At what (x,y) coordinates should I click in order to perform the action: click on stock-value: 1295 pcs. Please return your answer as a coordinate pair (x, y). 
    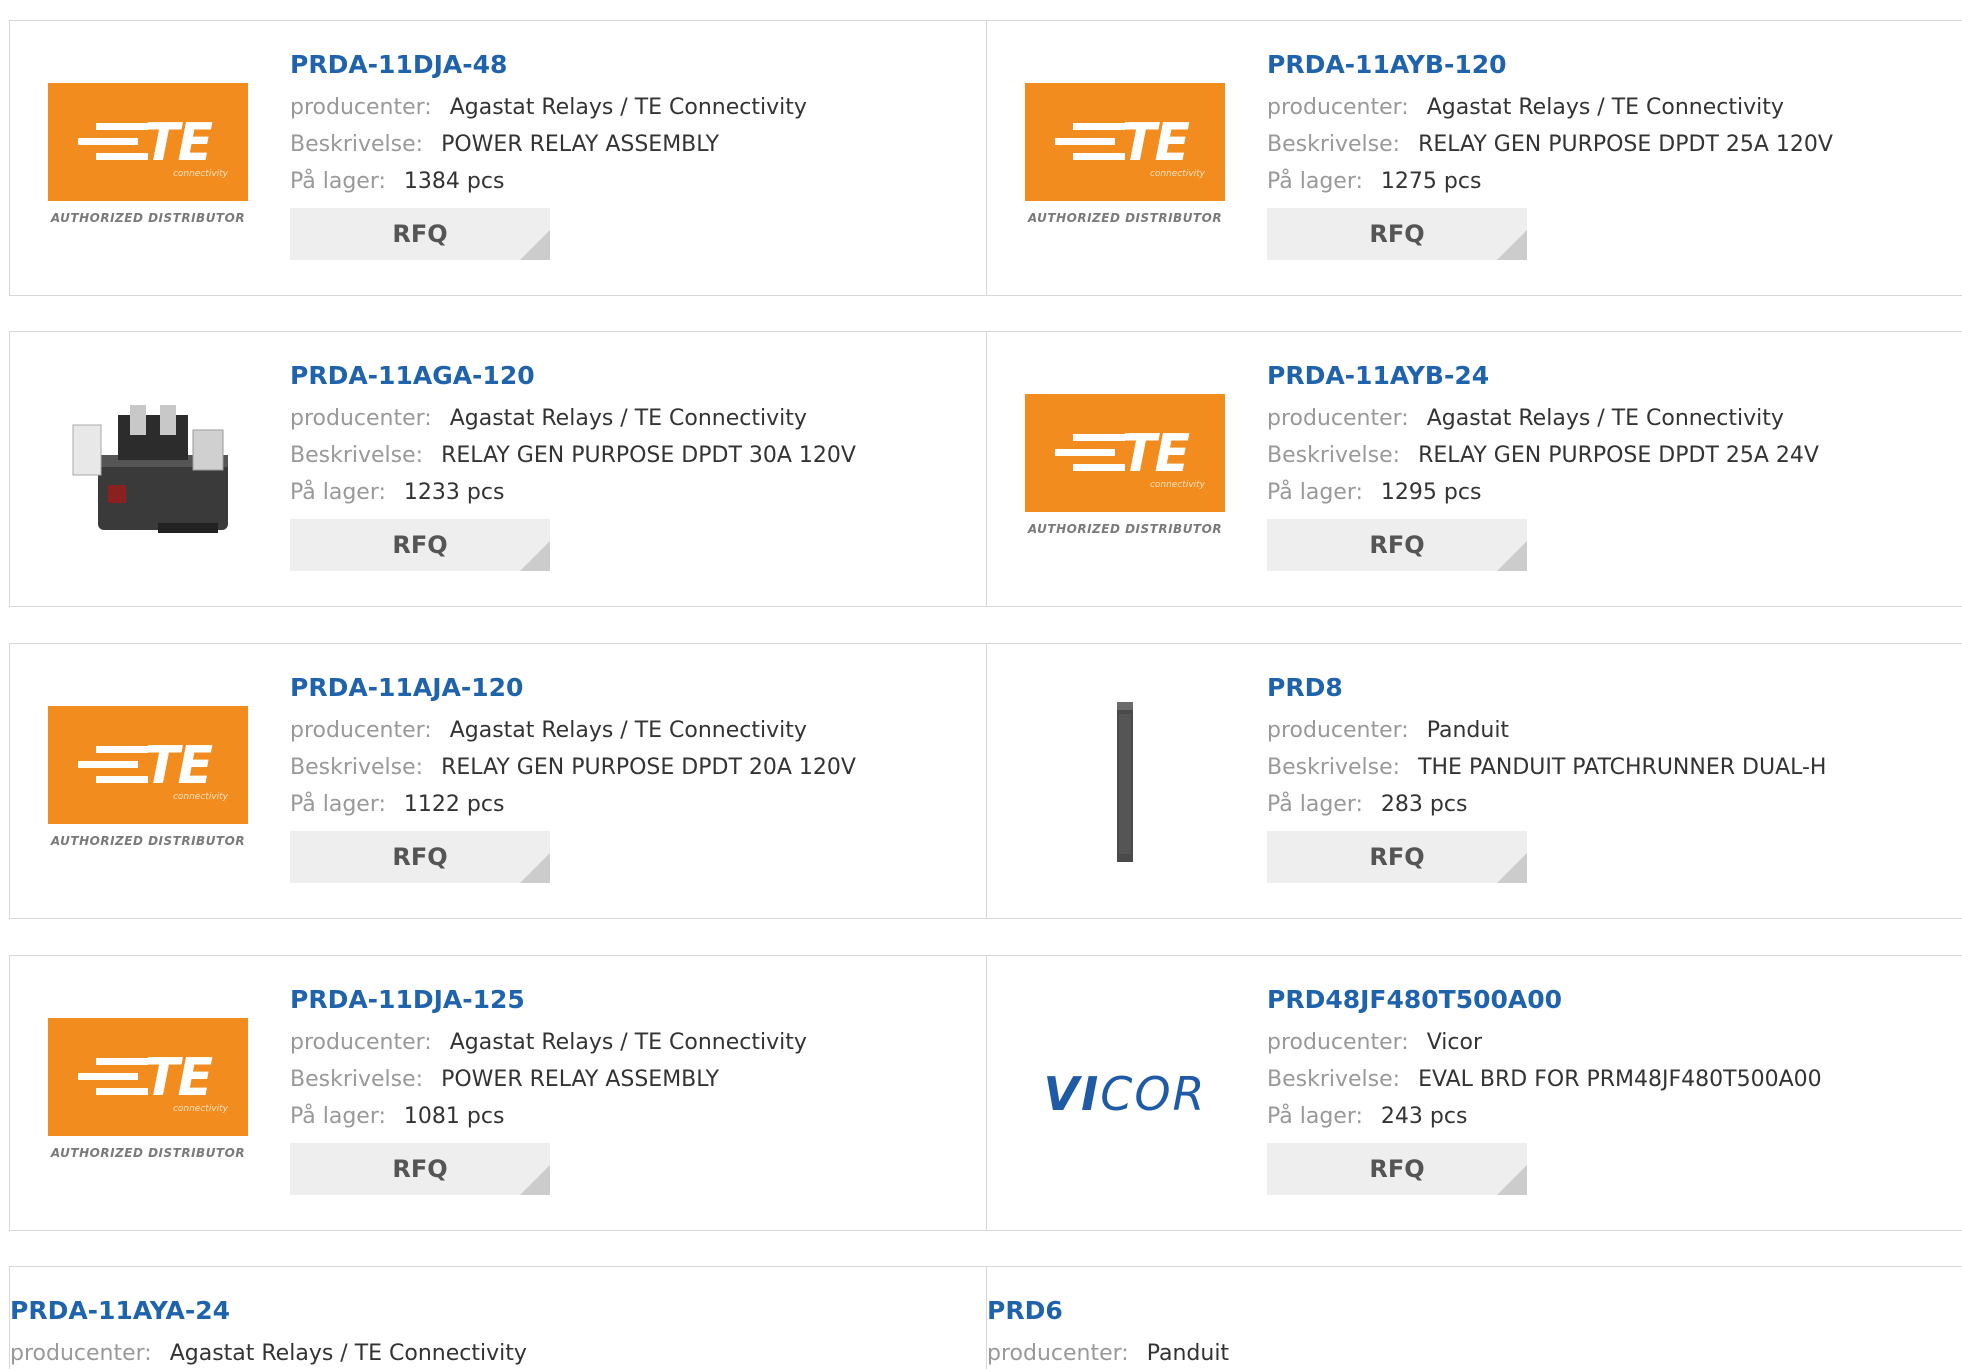
    Looking at the image, I should click on (1431, 492).